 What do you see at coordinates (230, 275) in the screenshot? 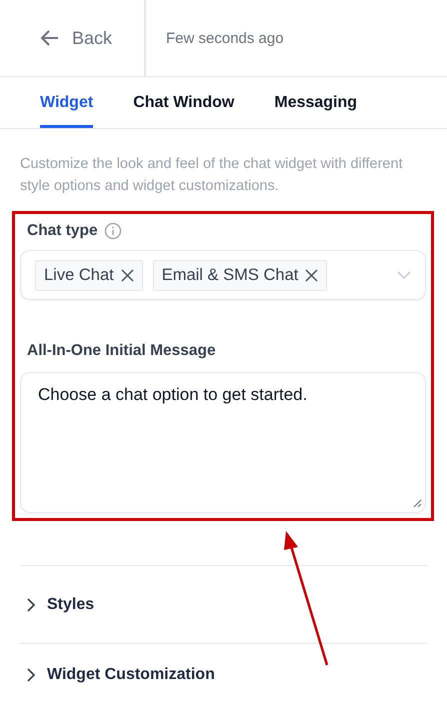
I see `tag-label: Email & SMS Chat` at bounding box center [230, 275].